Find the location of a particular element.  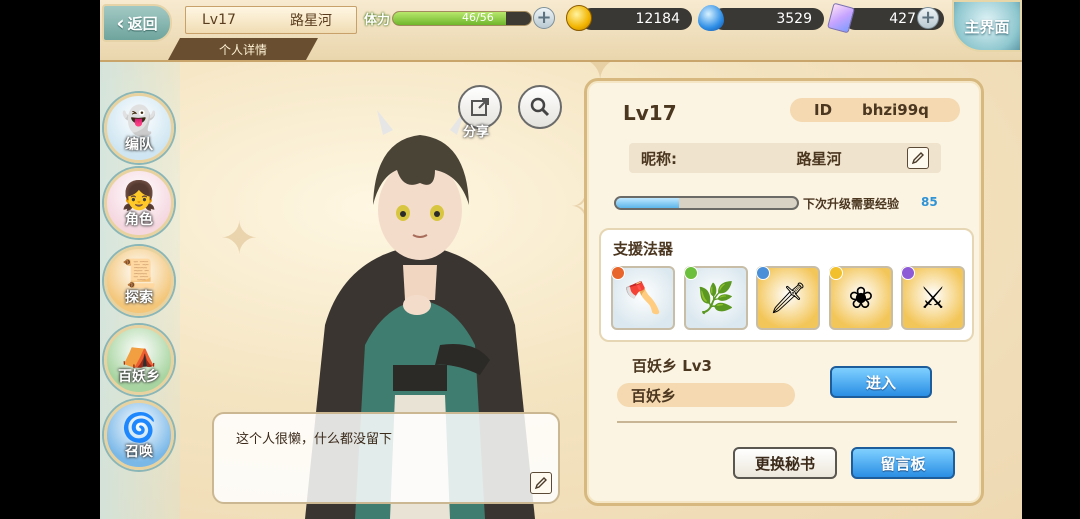

home-button: 主界面 is located at coordinates (987, 26).